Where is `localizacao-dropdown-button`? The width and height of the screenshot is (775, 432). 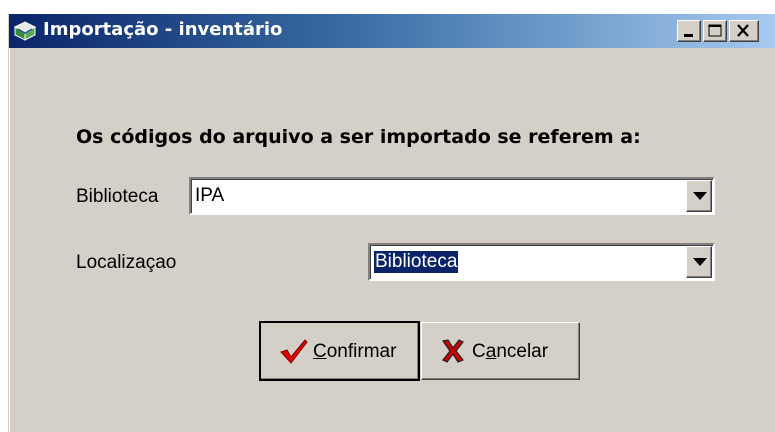 localizacao-dropdown-button is located at coordinates (699, 262).